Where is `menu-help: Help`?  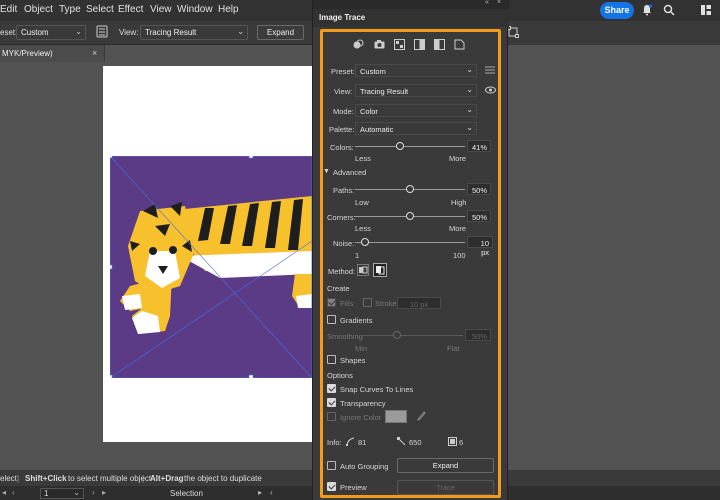 menu-help: Help is located at coordinates (228, 9).